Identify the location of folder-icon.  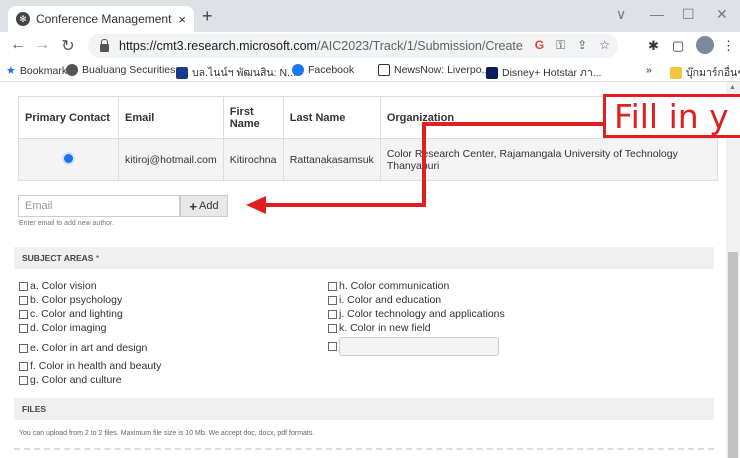
(676, 72).